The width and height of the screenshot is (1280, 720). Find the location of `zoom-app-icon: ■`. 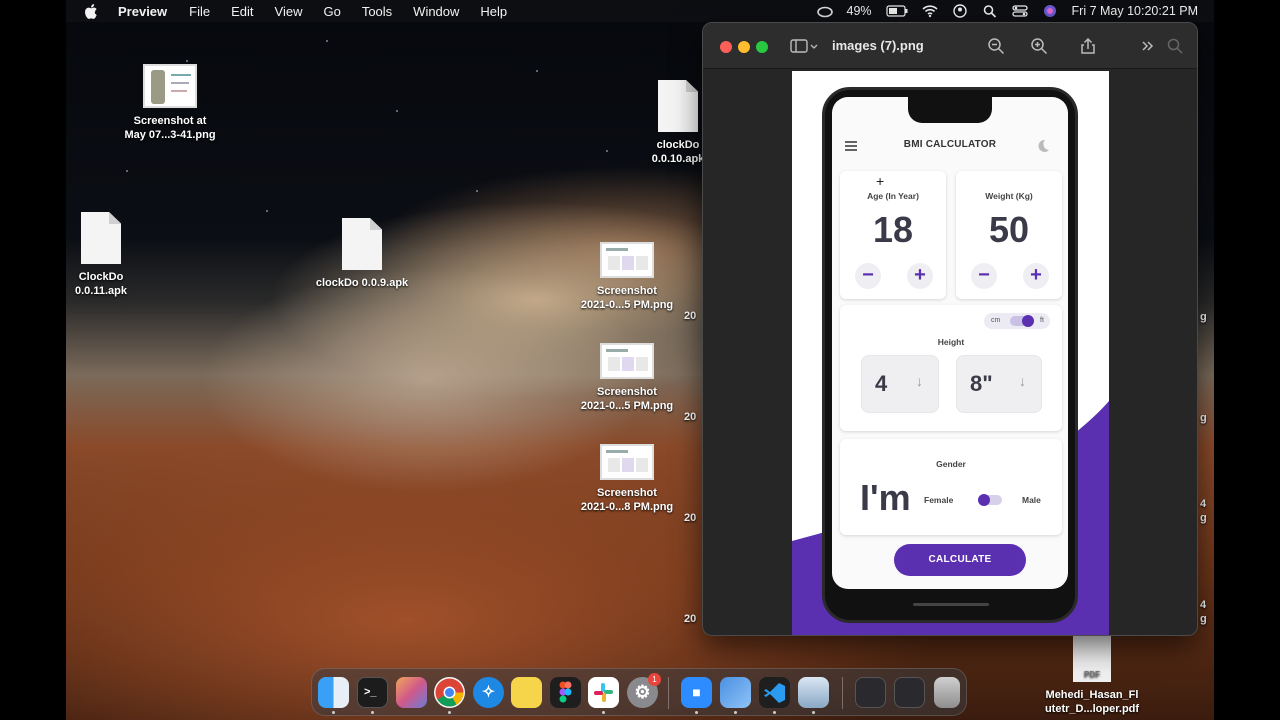

zoom-app-icon: ■ is located at coordinates (696, 692).